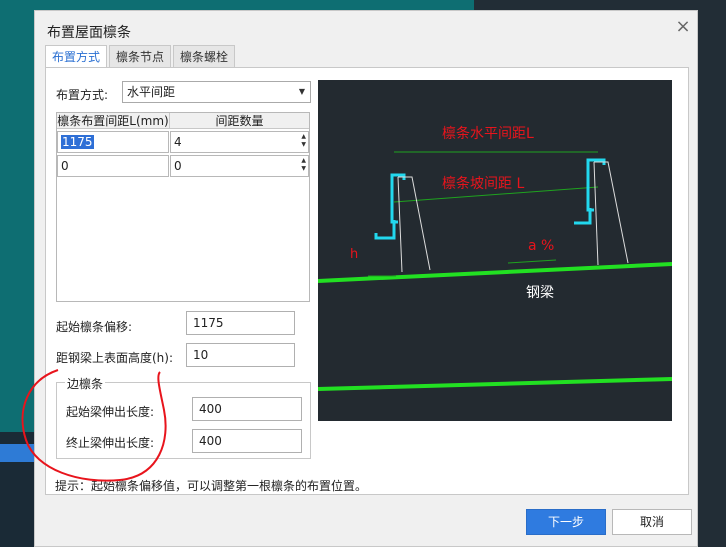 This screenshot has width=726, height=547. Describe the element at coordinates (110, 443) in the screenshot. I see `end-extension-label: 终止梁伸出长度:` at that location.